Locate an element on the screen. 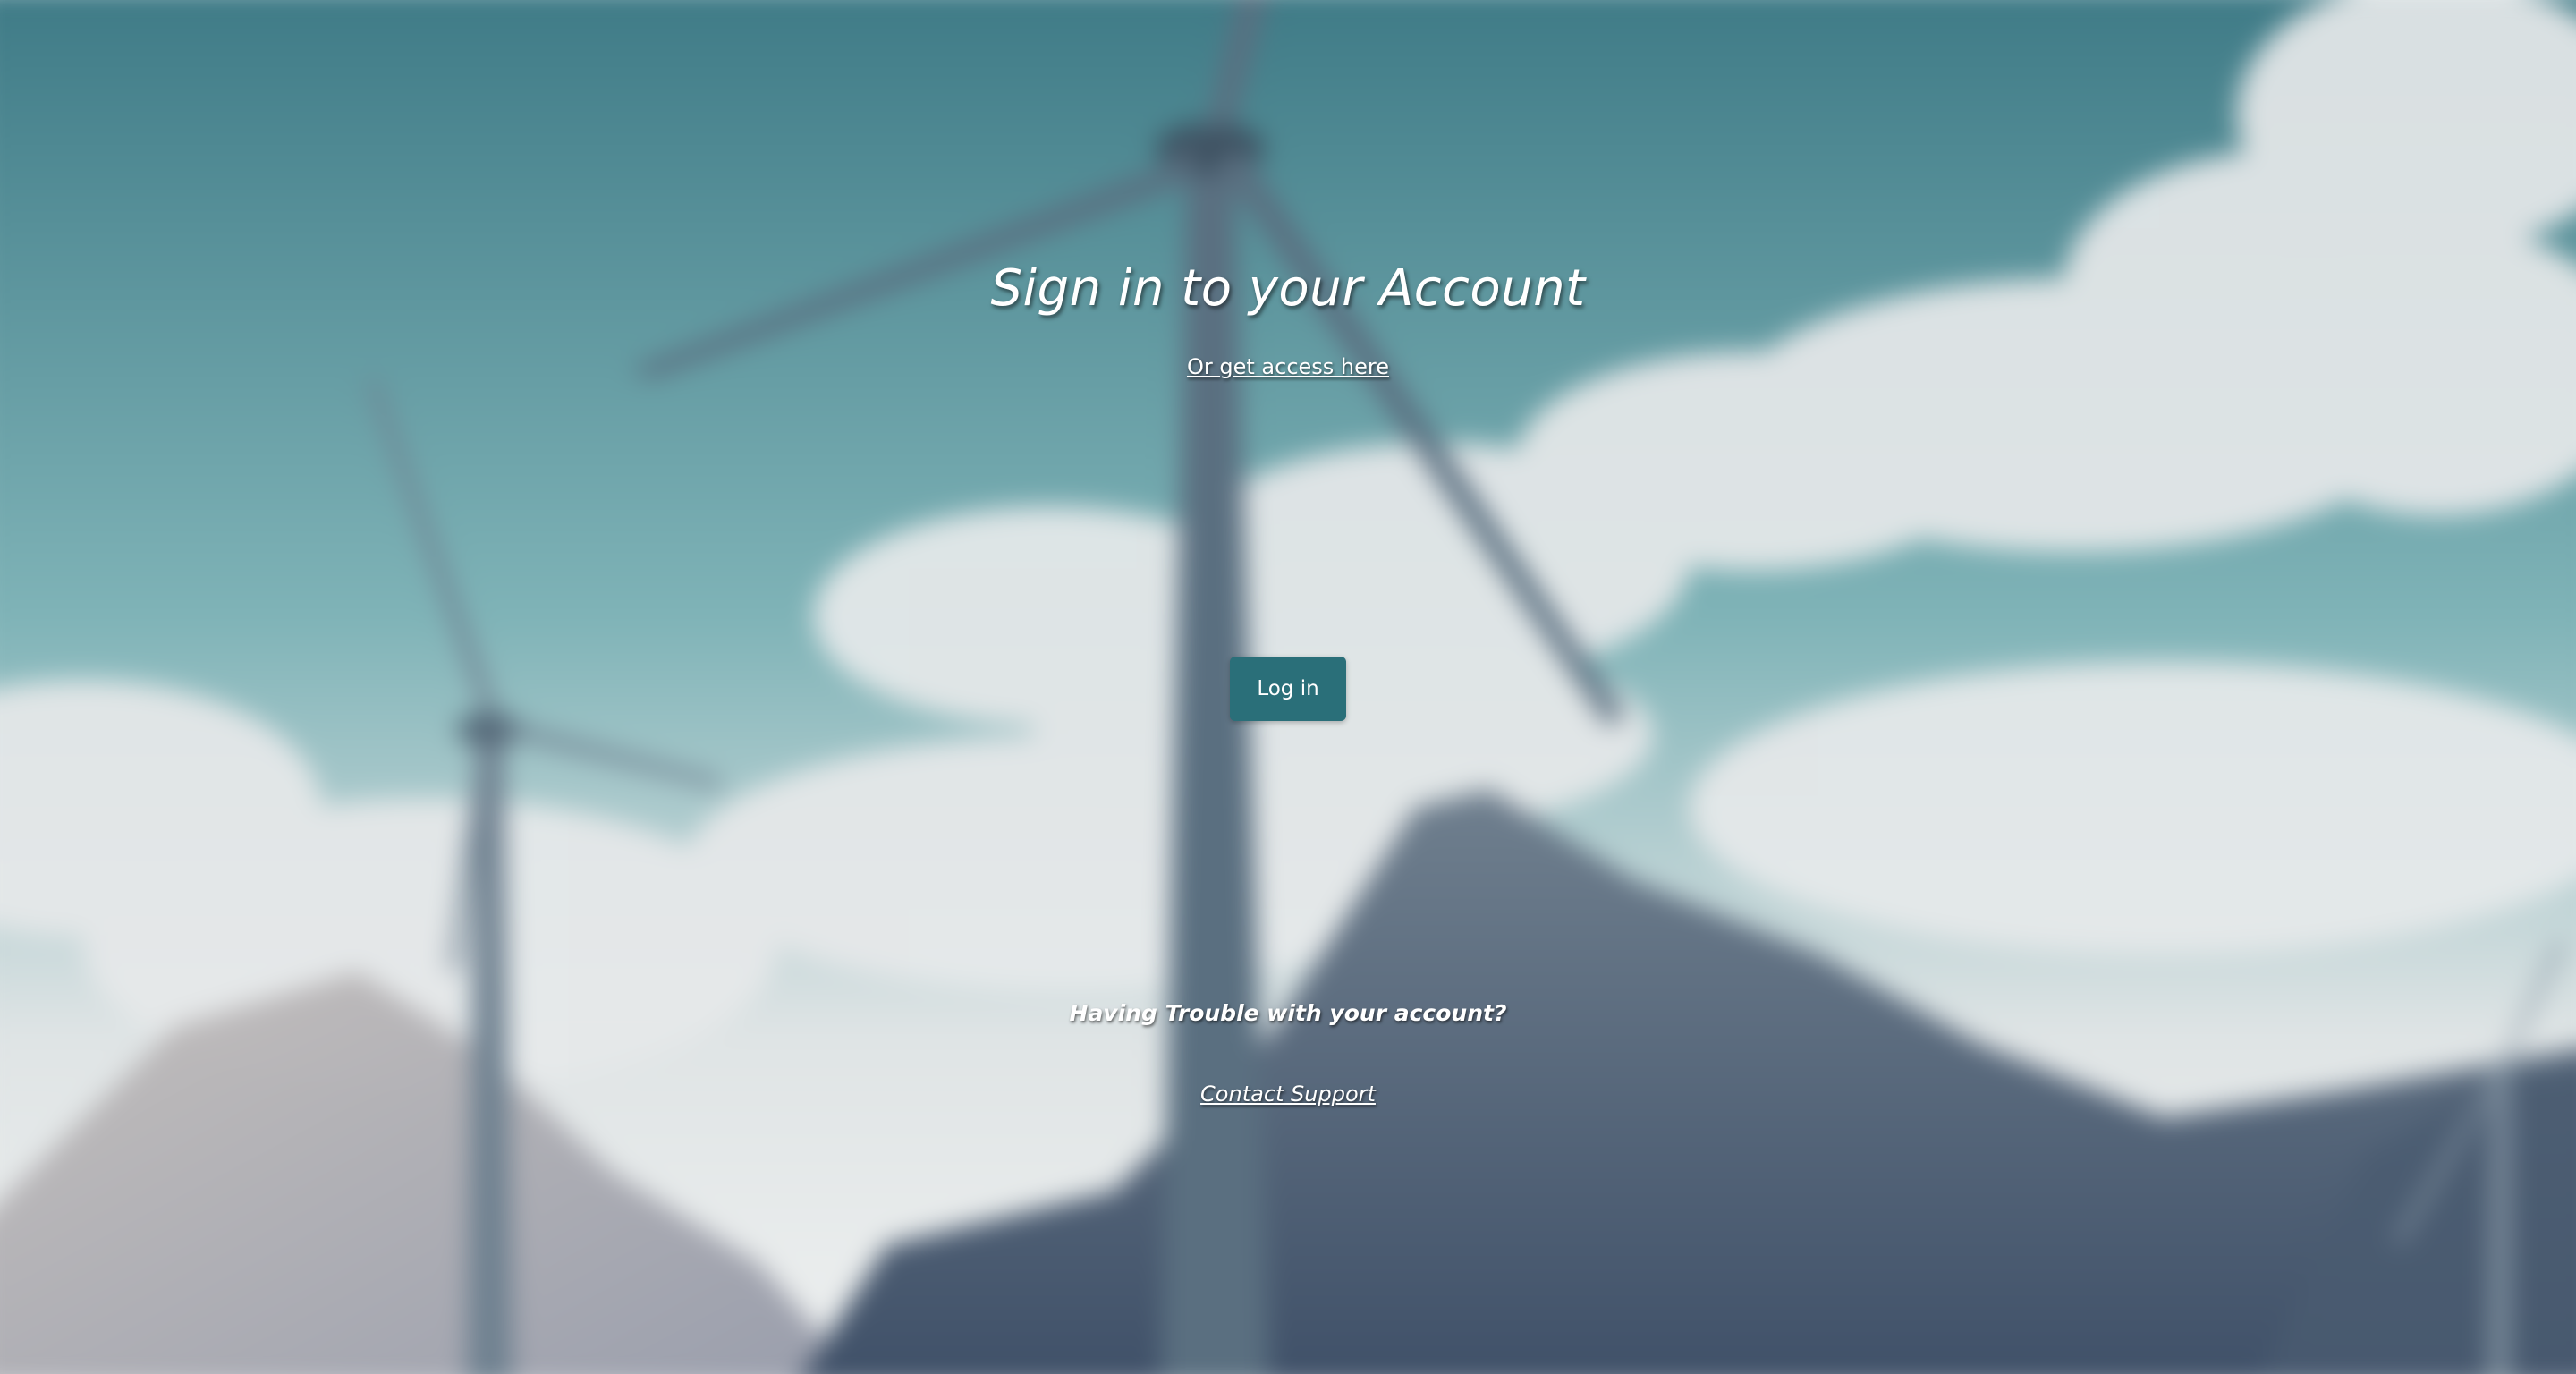 Image resolution: width=2576 pixels, height=1374 pixels. get-access-link: Or get access here is located at coordinates (1288, 366).